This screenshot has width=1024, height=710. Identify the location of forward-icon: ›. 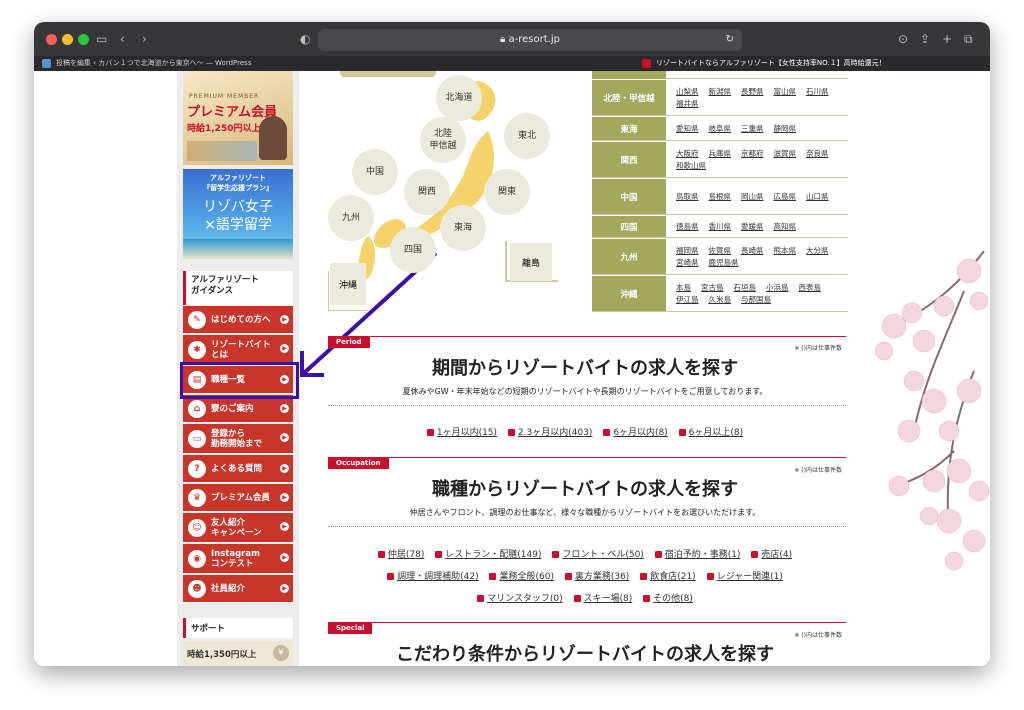
(144, 39).